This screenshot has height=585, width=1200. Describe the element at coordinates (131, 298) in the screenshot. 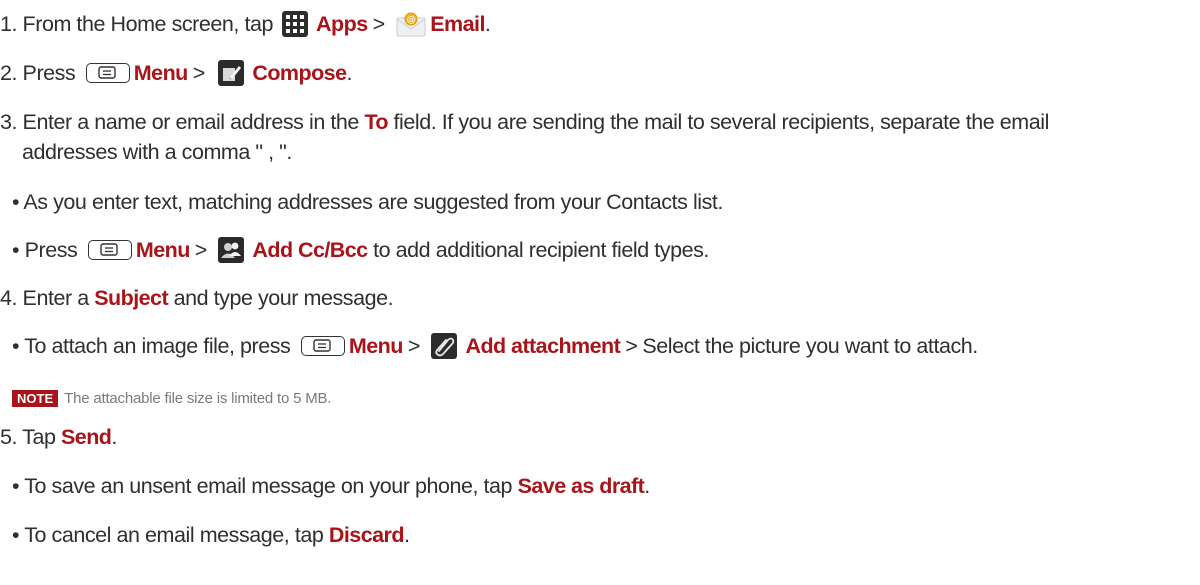

I see `subject-label: Subject` at that location.